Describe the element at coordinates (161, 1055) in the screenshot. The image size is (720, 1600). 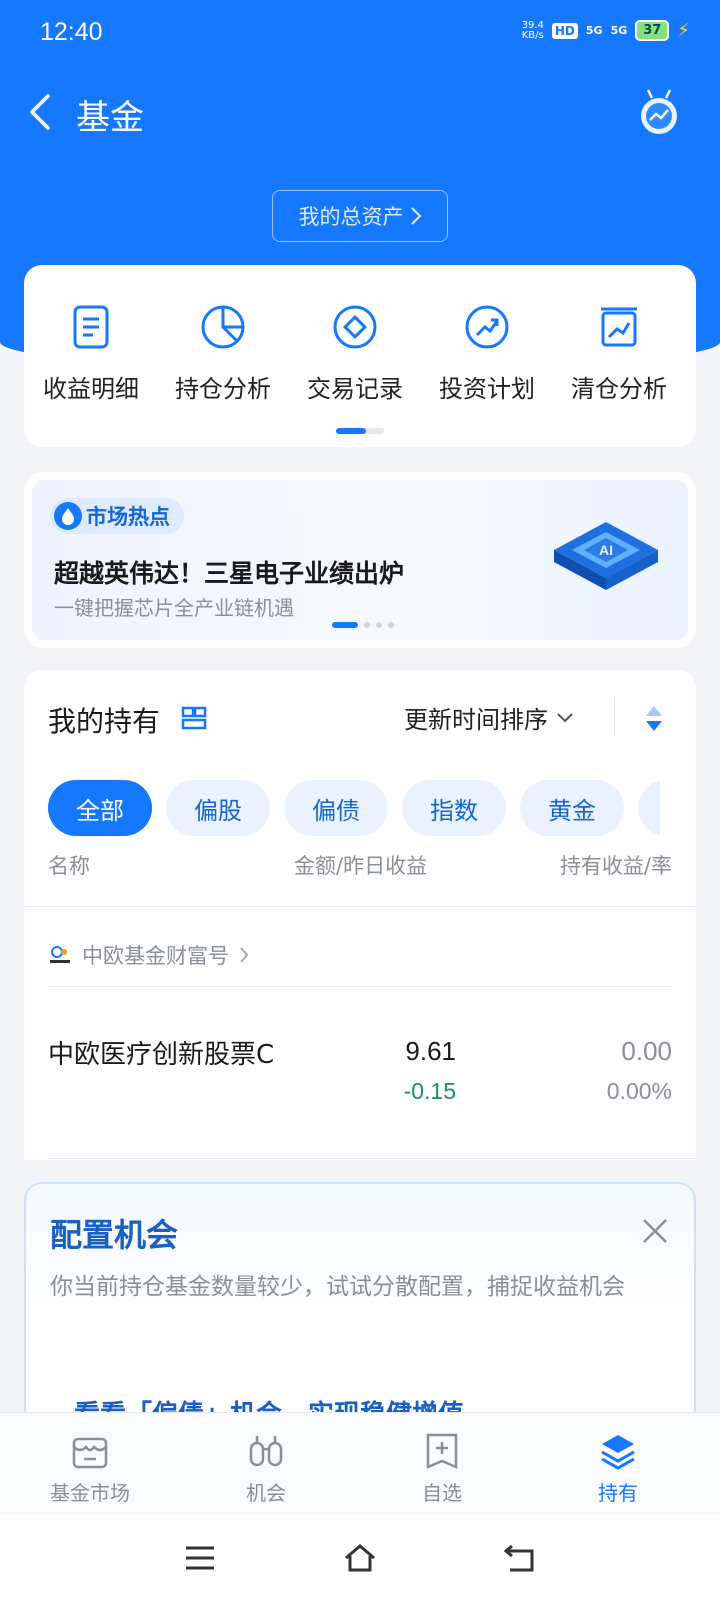
I see `fund-name: 中欧医疗创新股票C` at that location.